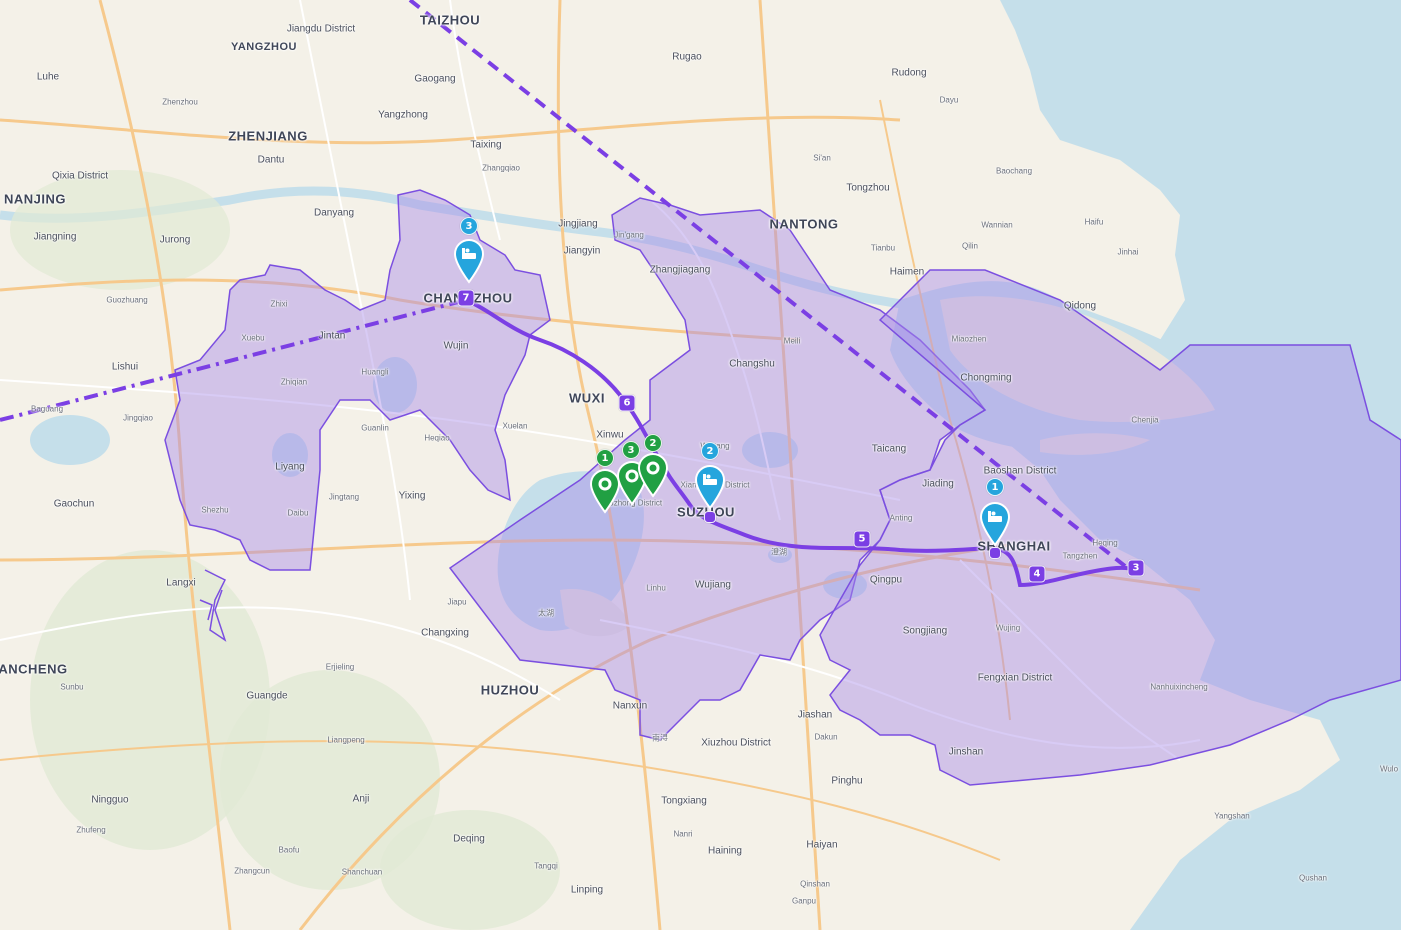  What do you see at coordinates (1015, 678) in the screenshot?
I see `place-label: Fengxian District` at bounding box center [1015, 678].